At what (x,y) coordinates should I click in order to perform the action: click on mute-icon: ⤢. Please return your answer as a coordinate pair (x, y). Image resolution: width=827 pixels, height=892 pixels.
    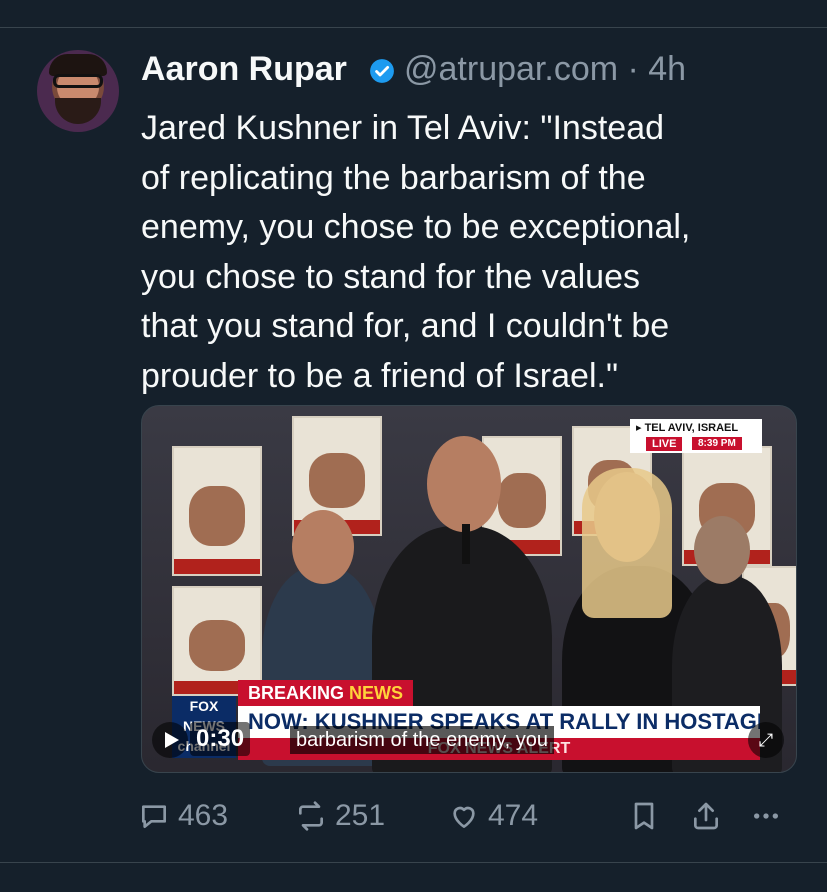
    Looking at the image, I should click on (766, 740).